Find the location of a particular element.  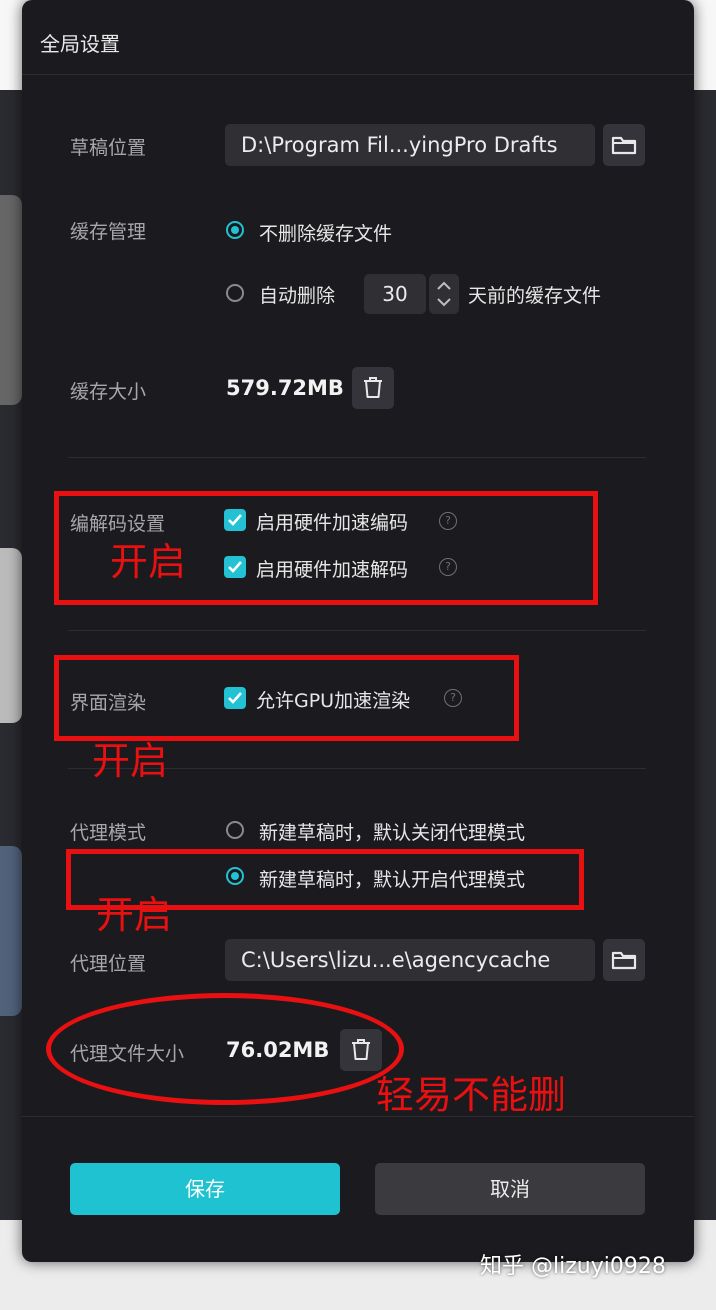

chevron-up-icon is located at coordinates (444, 294).